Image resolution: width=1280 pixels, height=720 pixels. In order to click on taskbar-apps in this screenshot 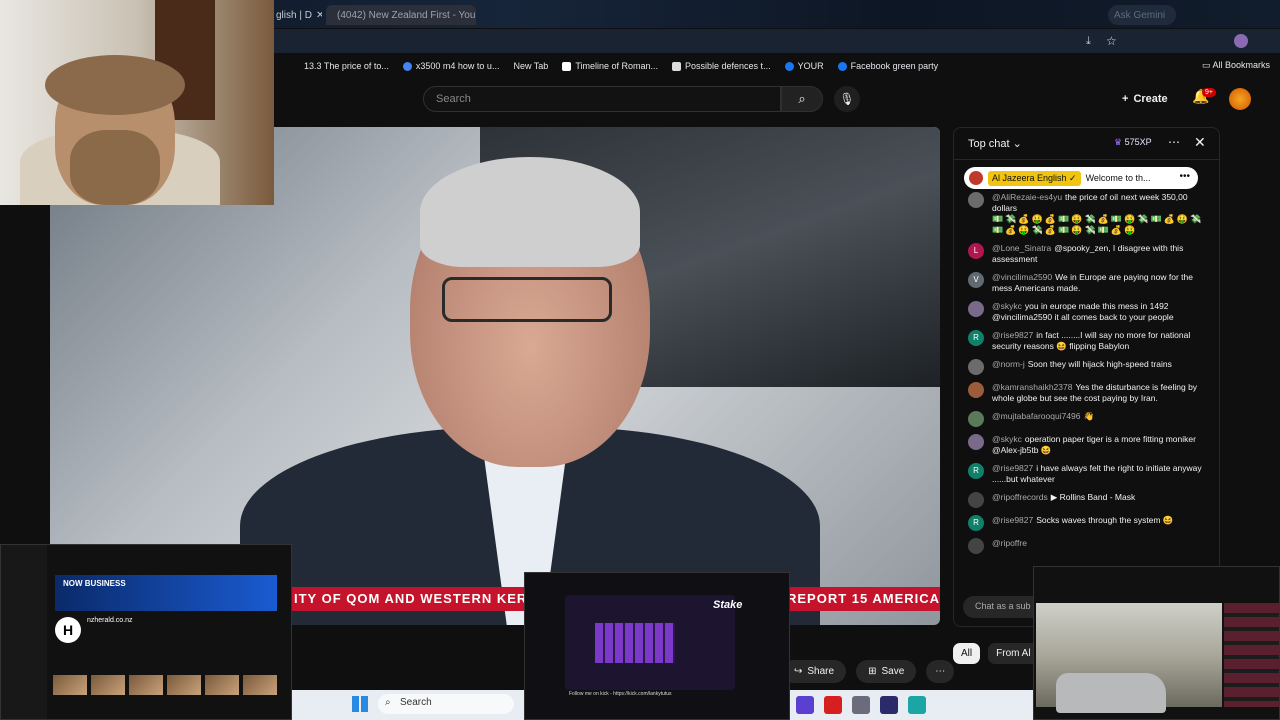, I will do `click(911, 705)`.